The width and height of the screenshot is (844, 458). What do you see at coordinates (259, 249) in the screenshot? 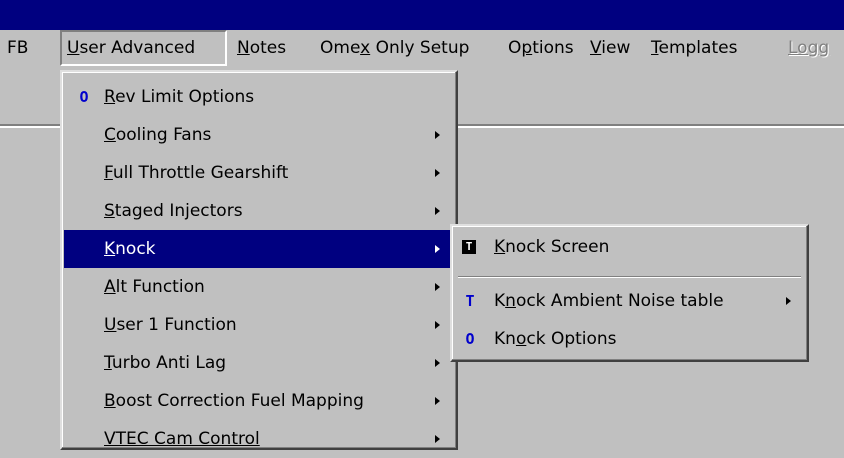
I see `menu-item-knock: Knock` at bounding box center [259, 249].